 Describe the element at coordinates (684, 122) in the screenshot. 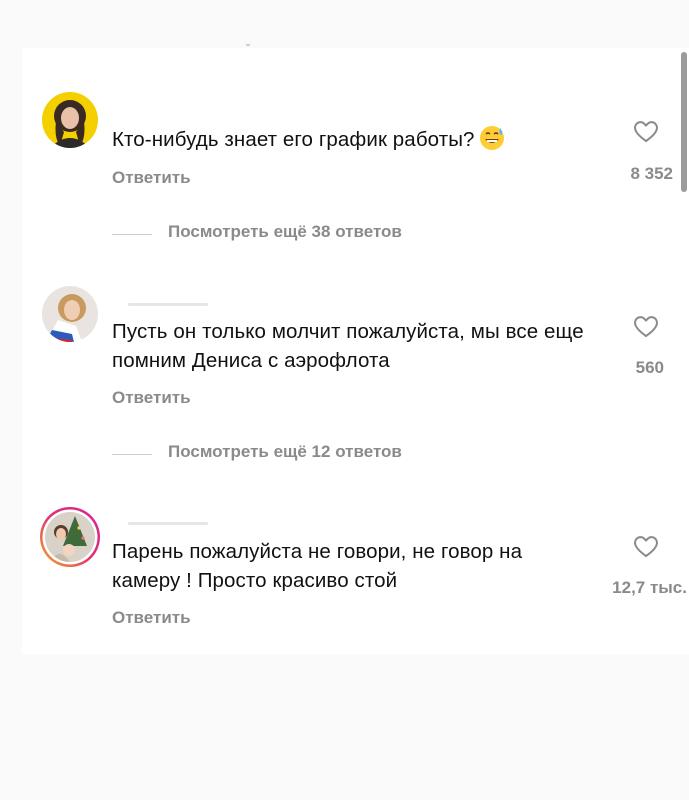

I see `scrollbar` at that location.